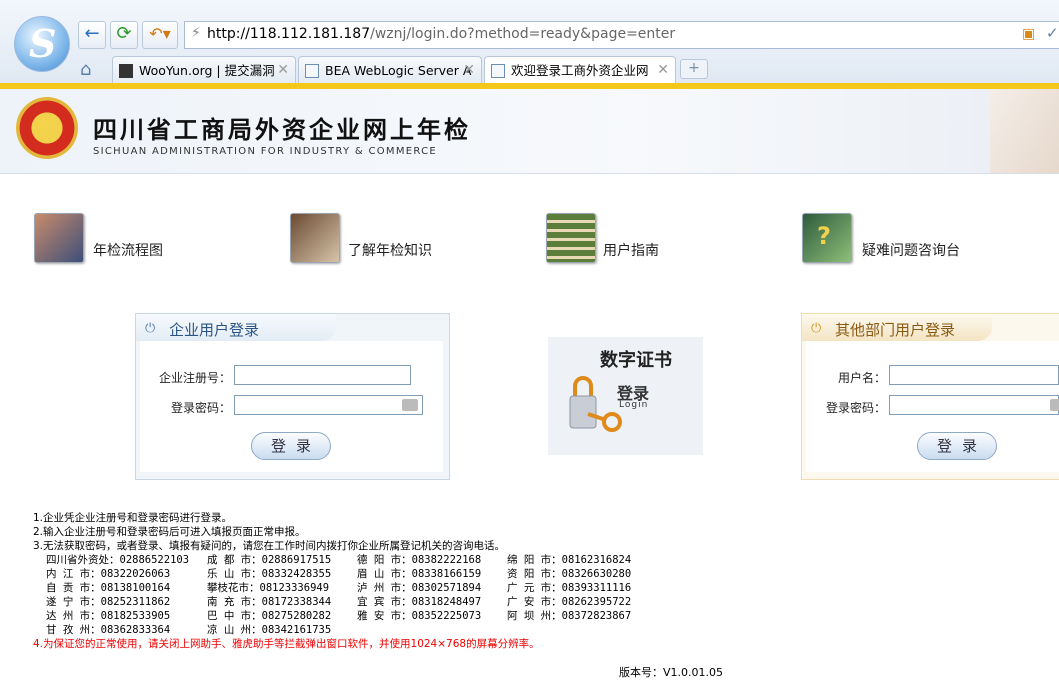 The height and width of the screenshot is (682, 1059). I want to click on wooyun-favicon-icon, so click(126, 71).